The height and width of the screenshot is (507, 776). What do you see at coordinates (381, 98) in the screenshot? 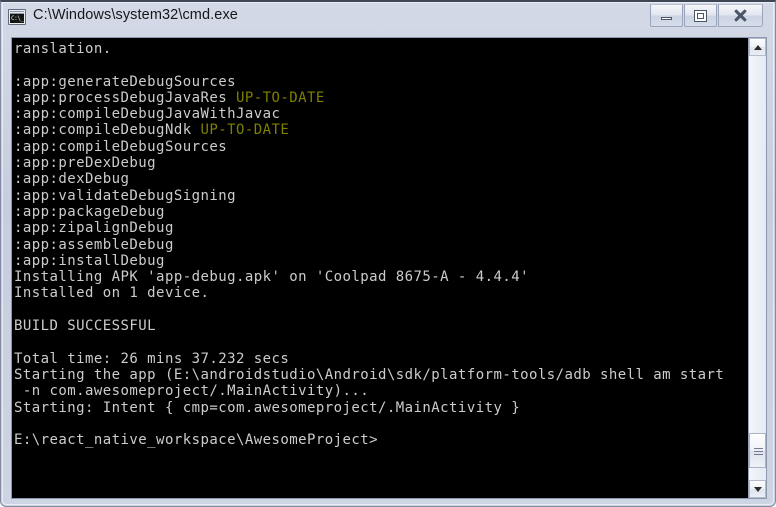
I see `console-line: :app:processDebugJavaRes UP-TO-DATE` at bounding box center [381, 98].